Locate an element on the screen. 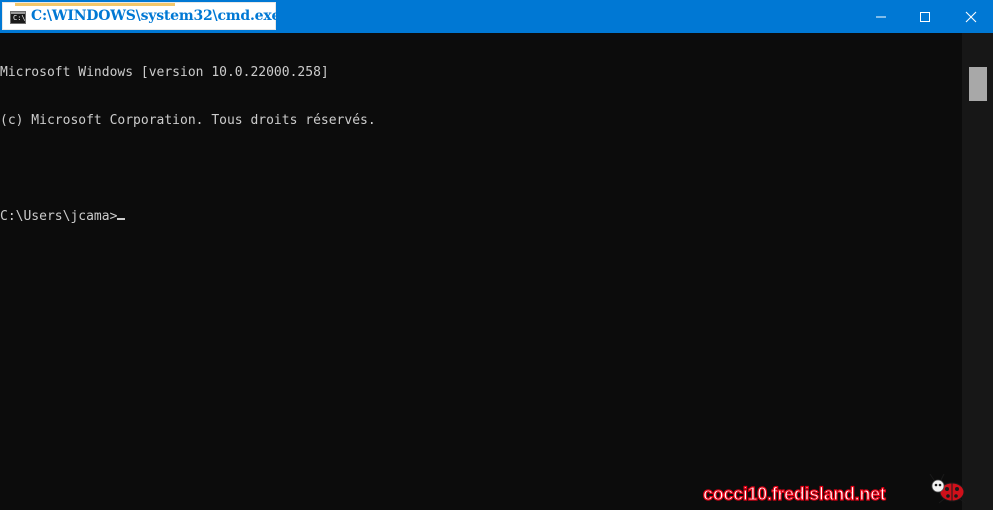 The height and width of the screenshot is (510, 993). minimize-icon is located at coordinates (881, 17).